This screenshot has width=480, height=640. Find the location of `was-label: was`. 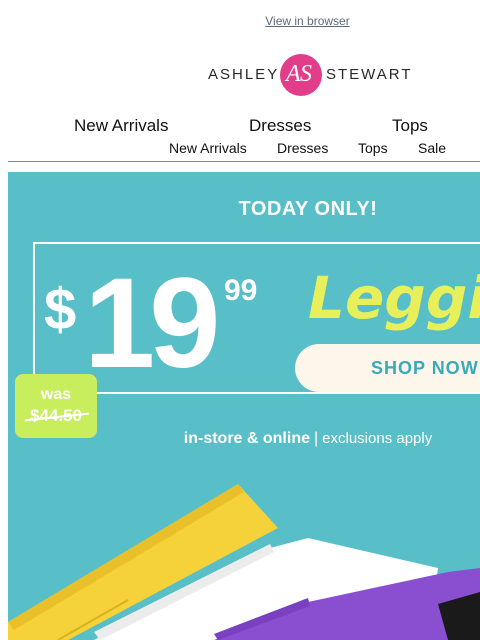

was-label: was is located at coordinates (56, 394).